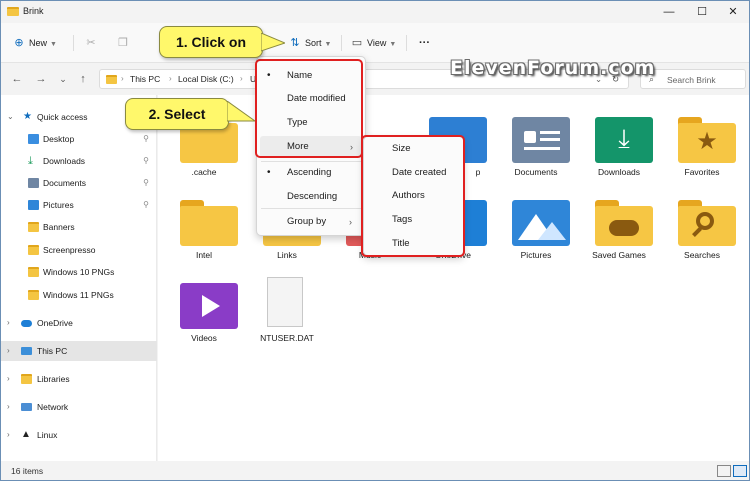 Image resolution: width=750 pixels, height=481 pixels. What do you see at coordinates (357, 43) in the screenshot?
I see `view-icon: ▭` at bounding box center [357, 43].